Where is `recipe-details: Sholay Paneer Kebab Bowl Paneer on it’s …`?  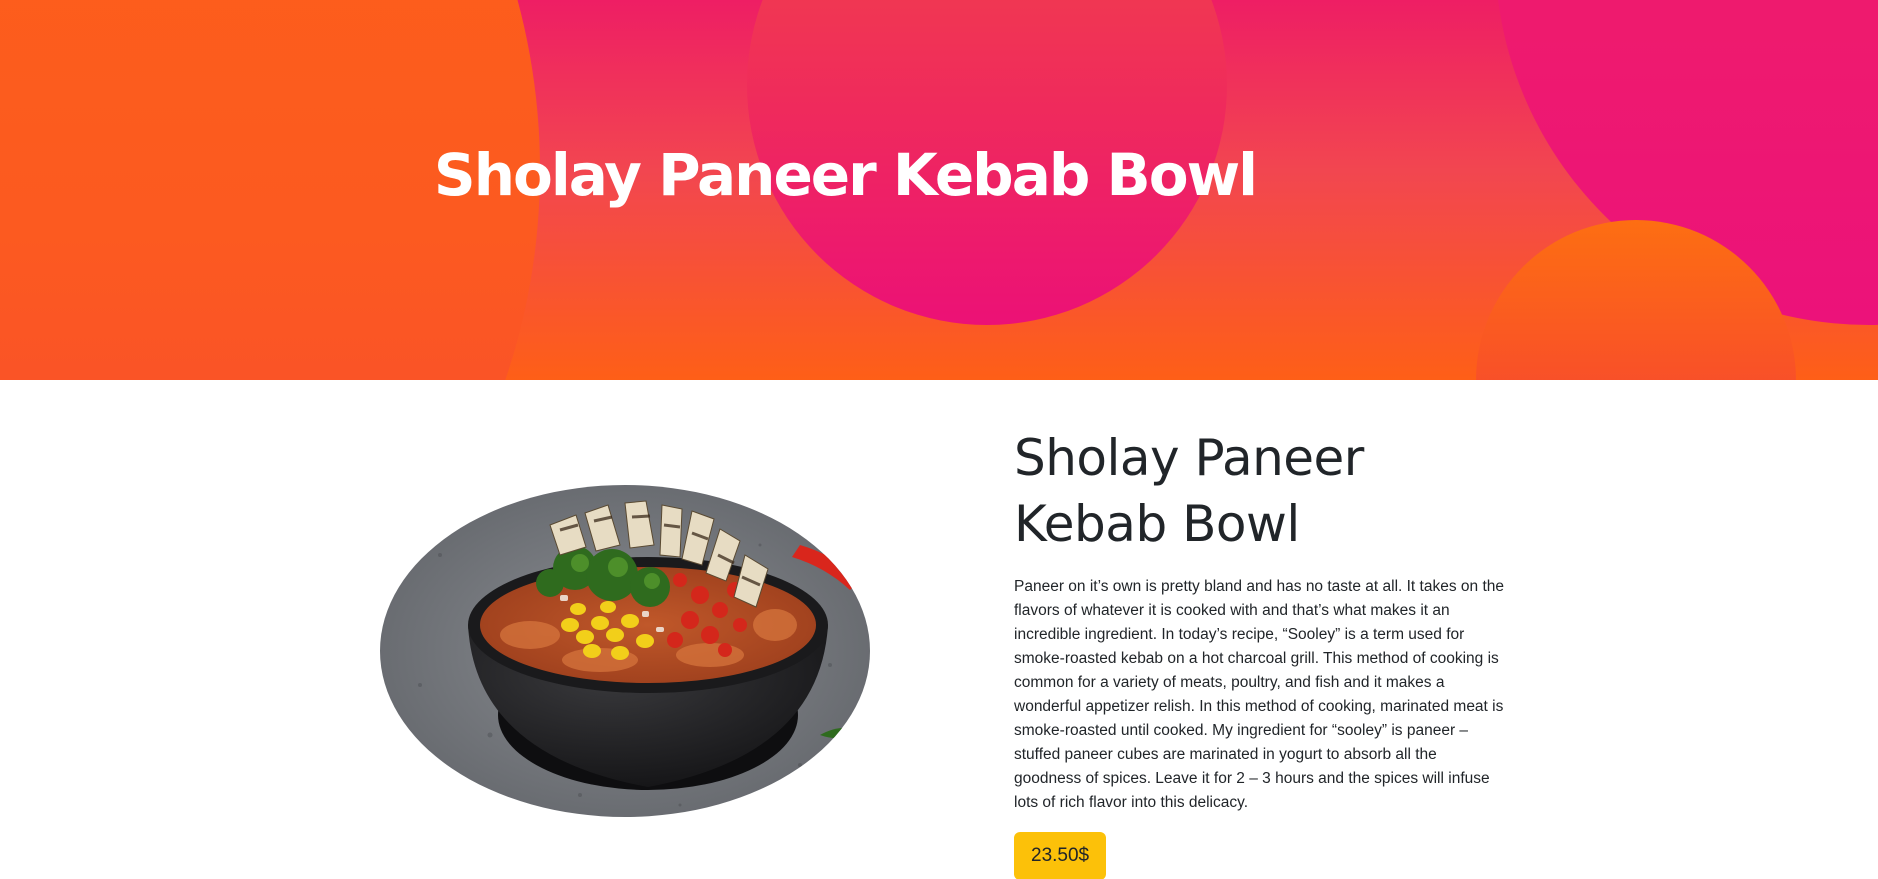
recipe-details: Sholay Paneer Kebab Bowl Paneer on it’s … is located at coordinates (1264, 652).